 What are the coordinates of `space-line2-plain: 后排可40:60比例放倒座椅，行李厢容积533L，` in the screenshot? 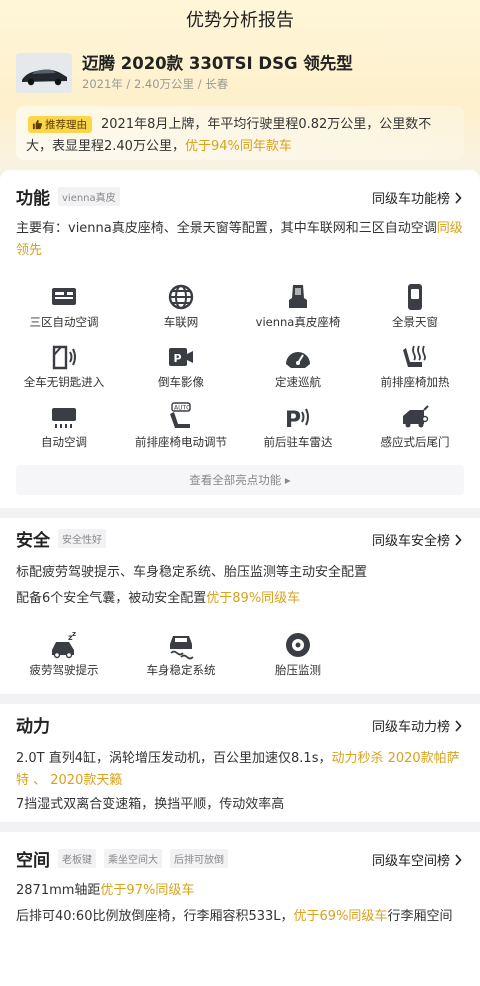 It's located at (155, 916).